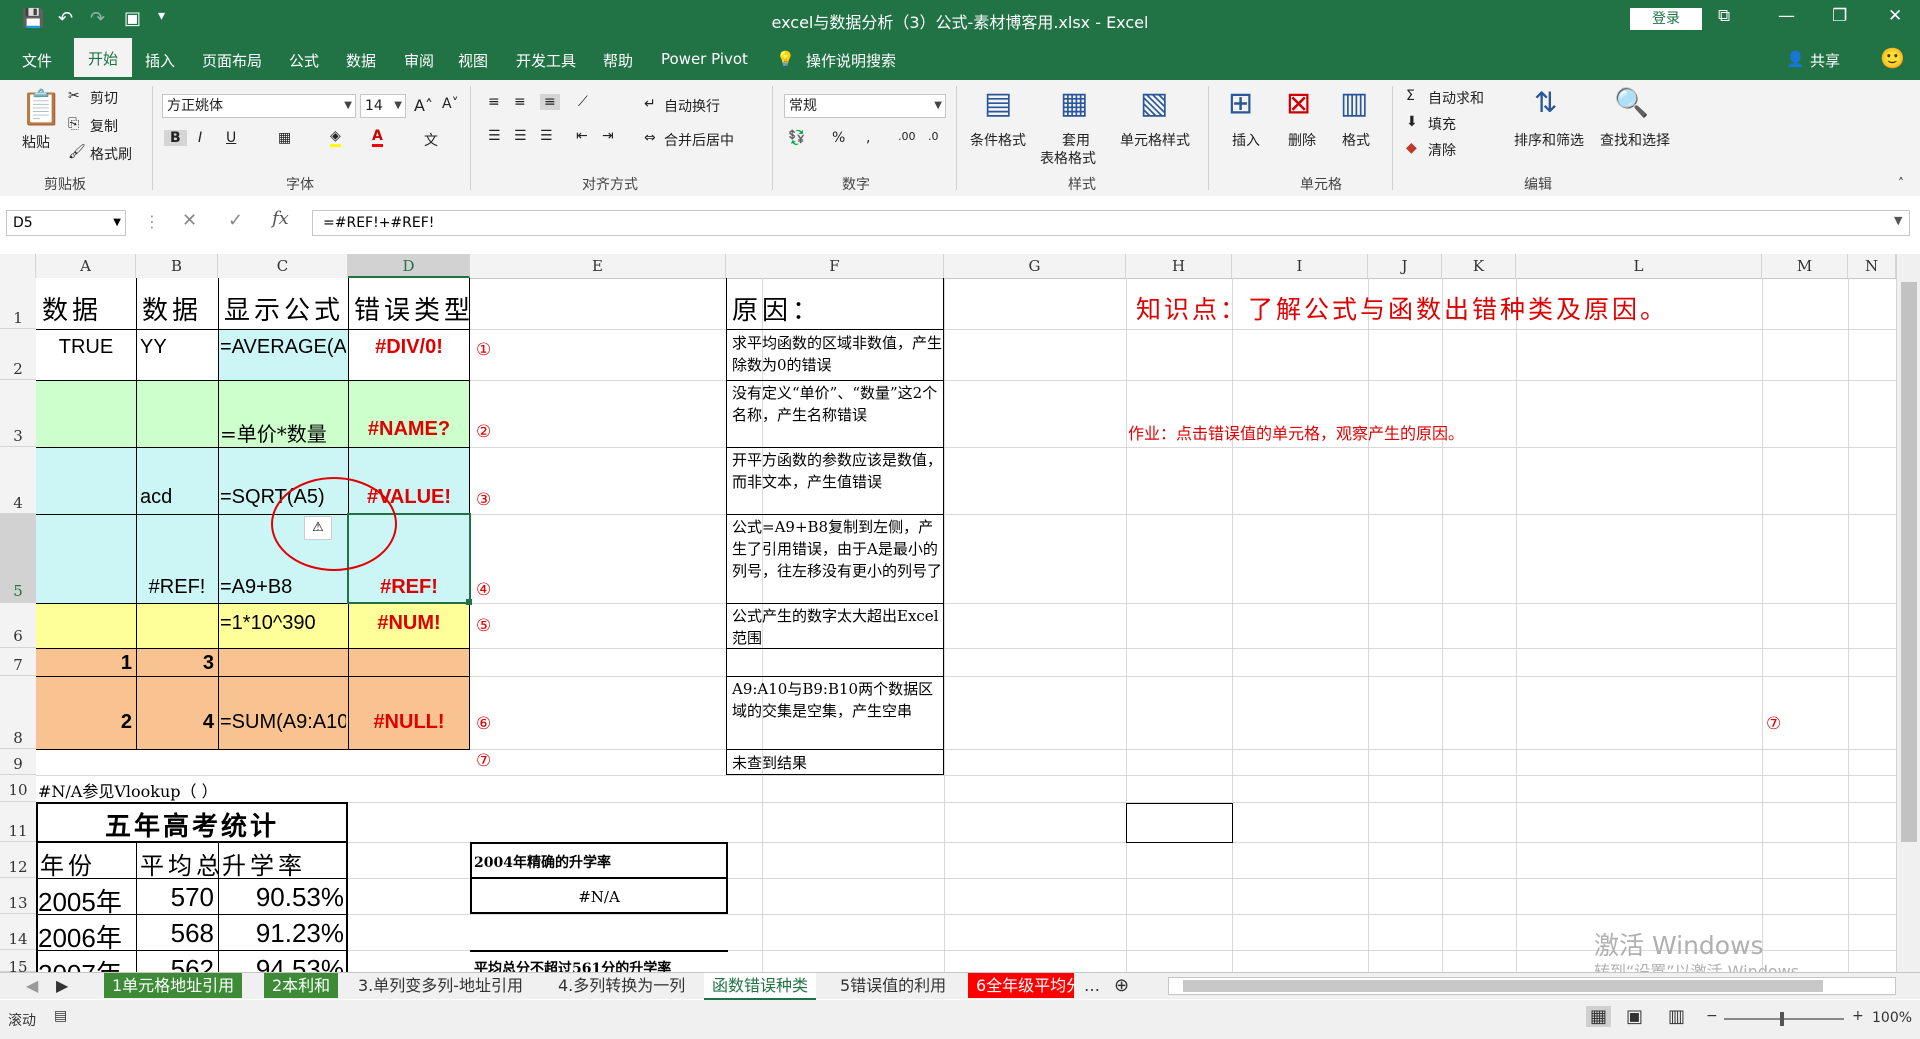  I want to click on col-header-m: M, so click(1805, 266).